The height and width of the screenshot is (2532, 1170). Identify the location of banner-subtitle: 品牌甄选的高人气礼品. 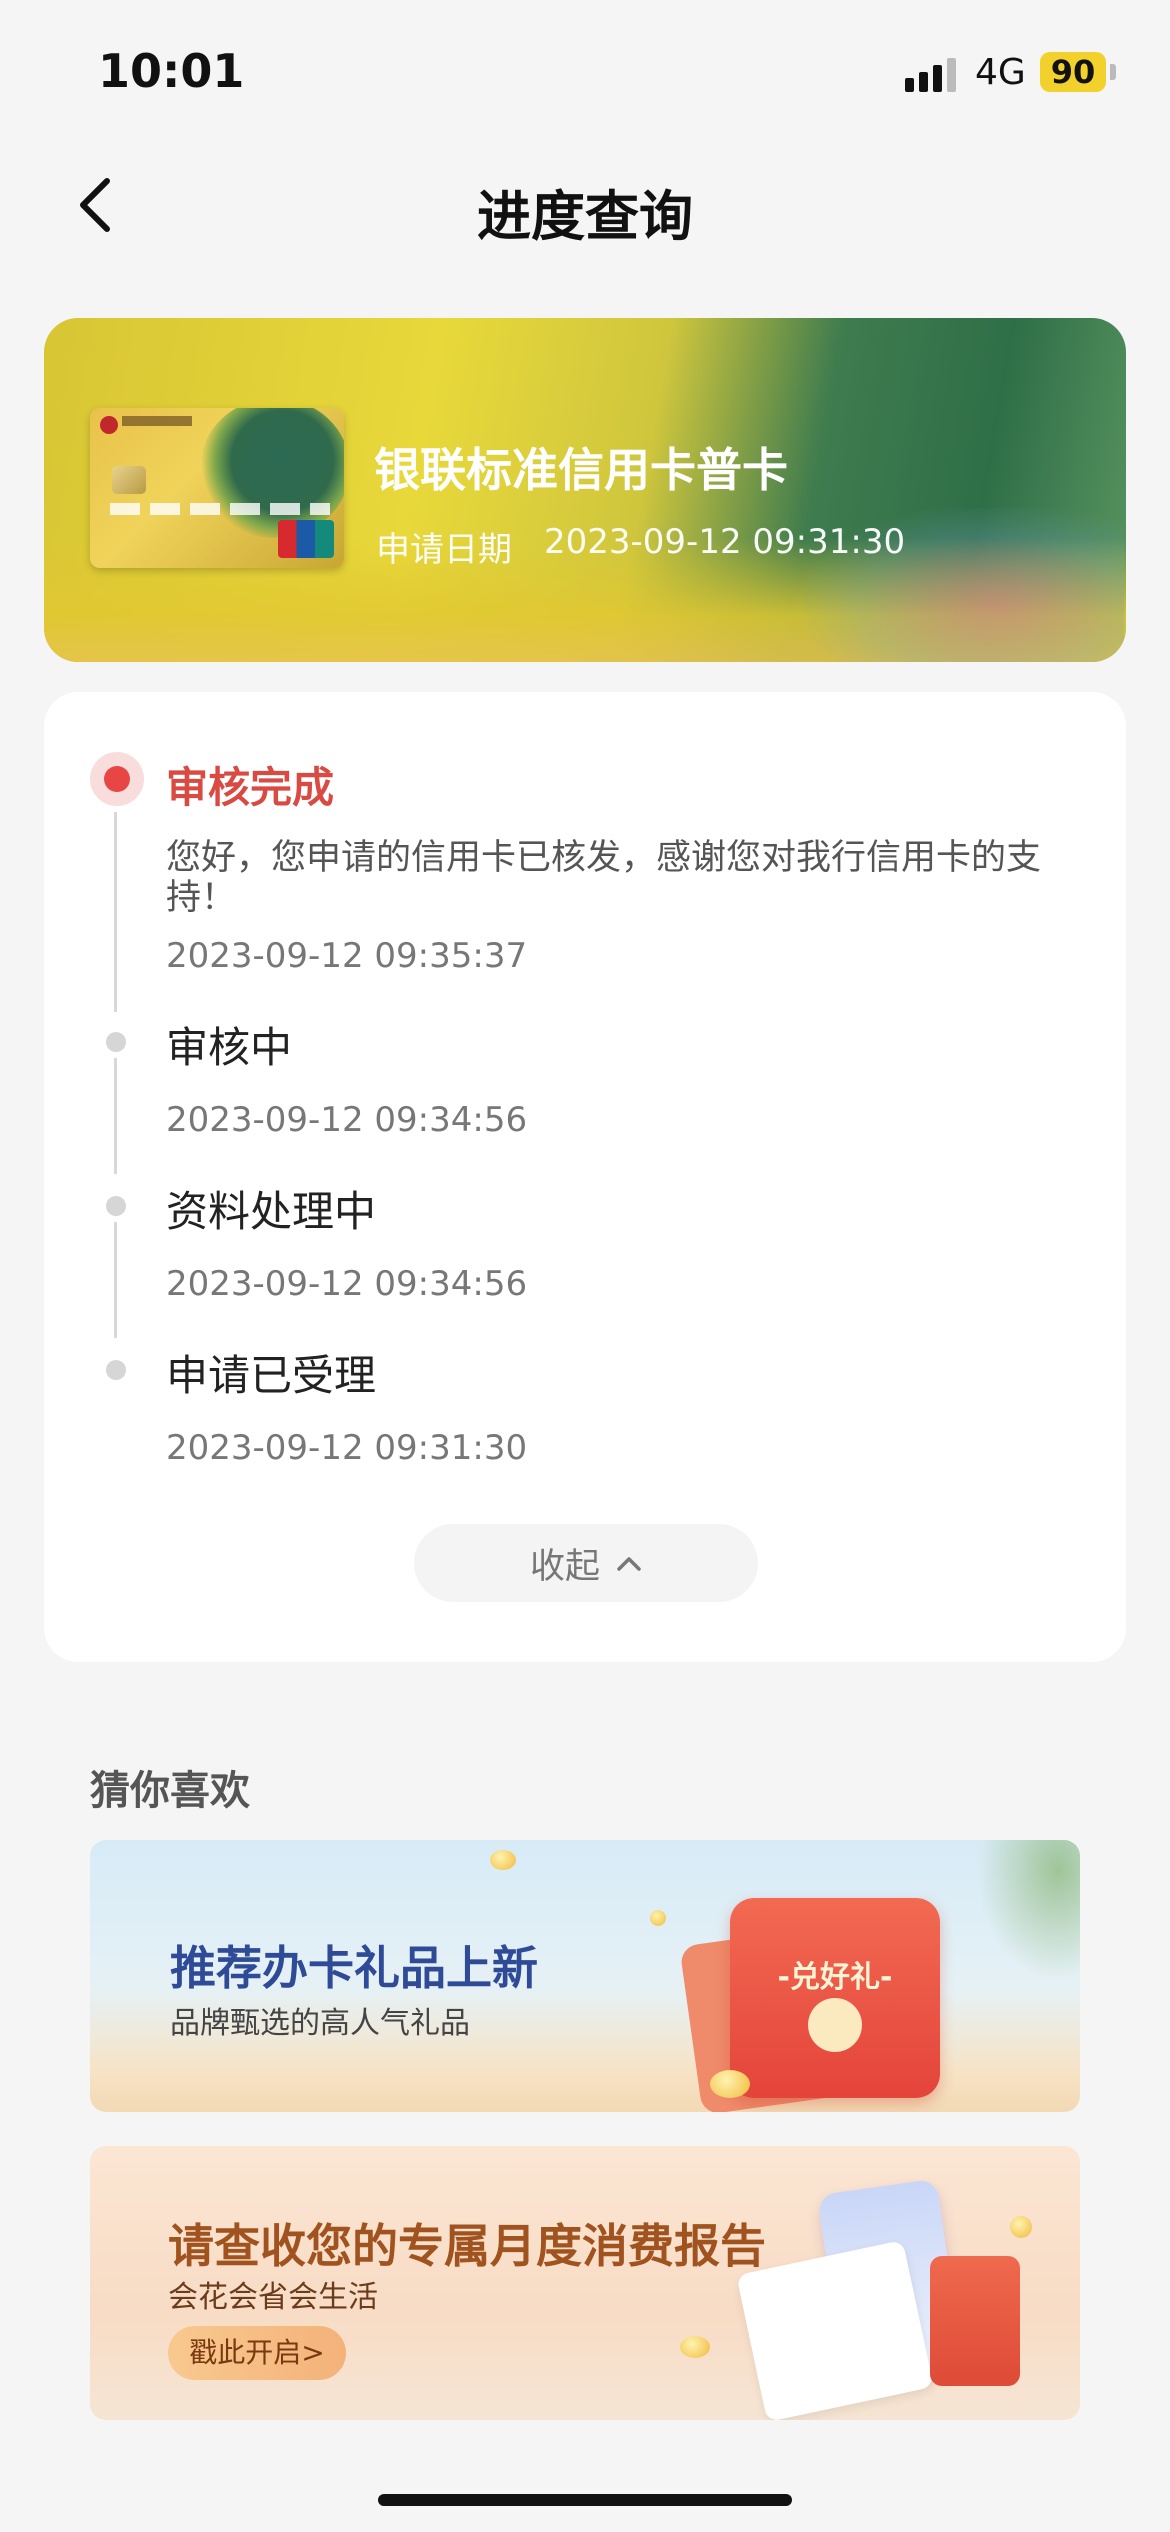
(320, 2023).